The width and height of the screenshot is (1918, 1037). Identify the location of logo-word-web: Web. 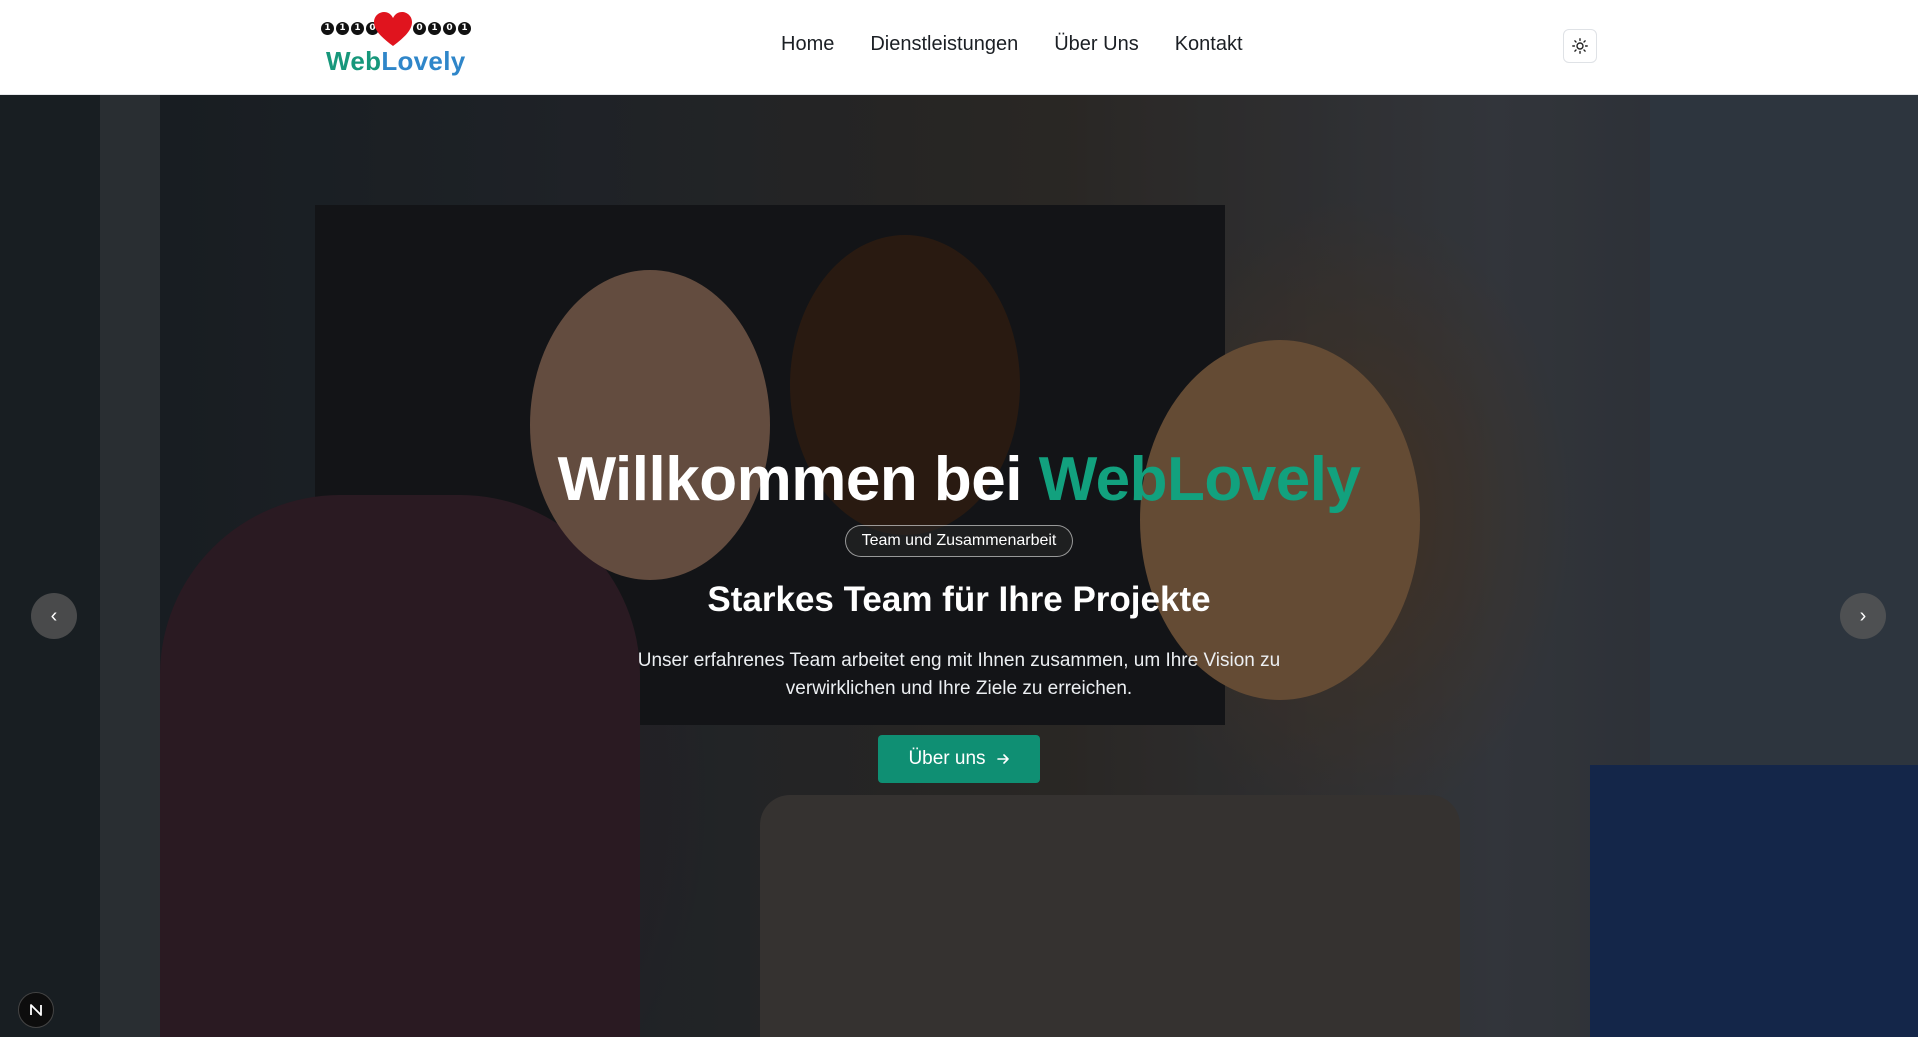
(354, 61).